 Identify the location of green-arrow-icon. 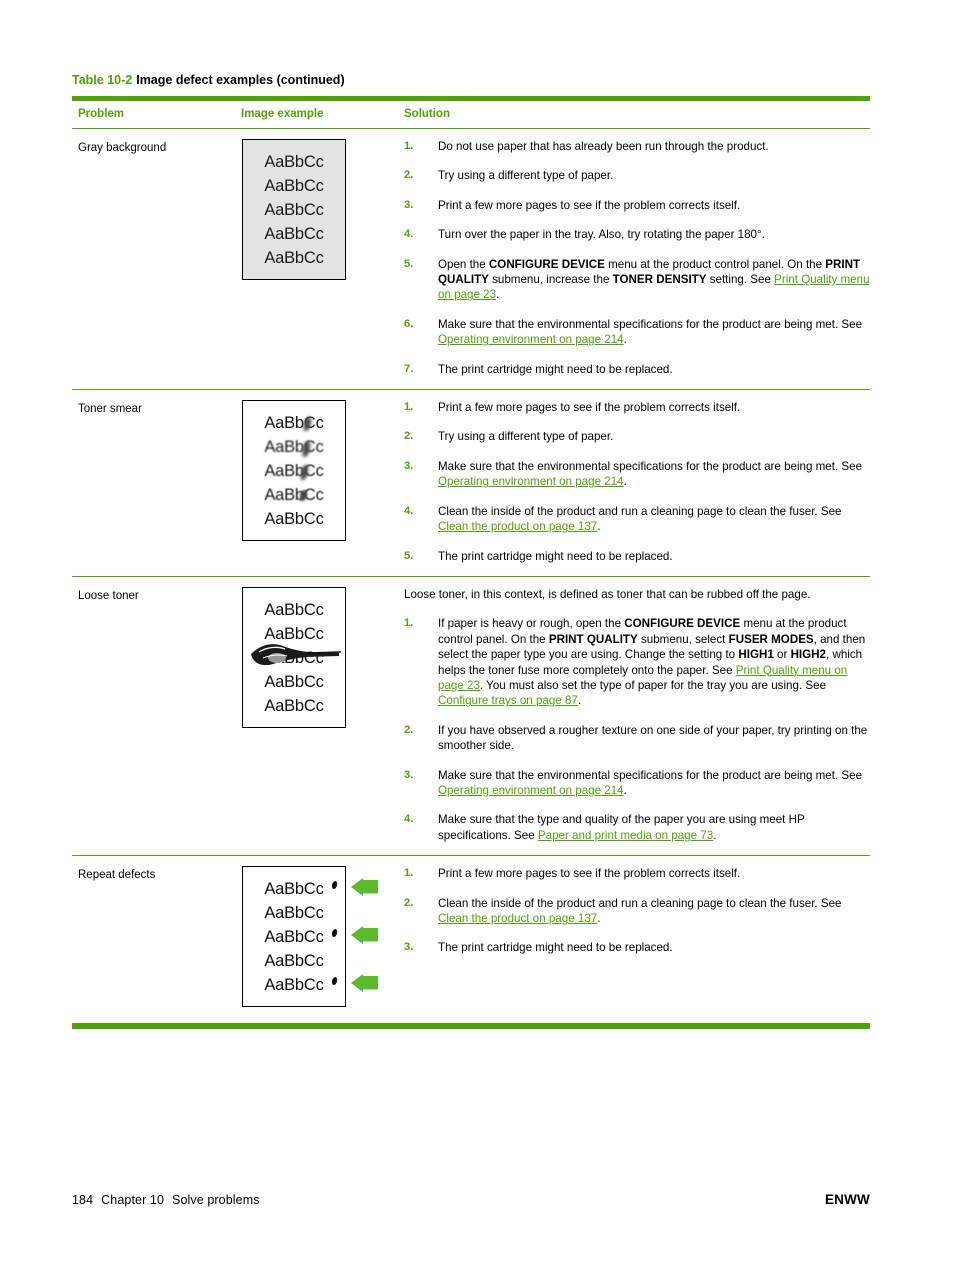
(364, 983).